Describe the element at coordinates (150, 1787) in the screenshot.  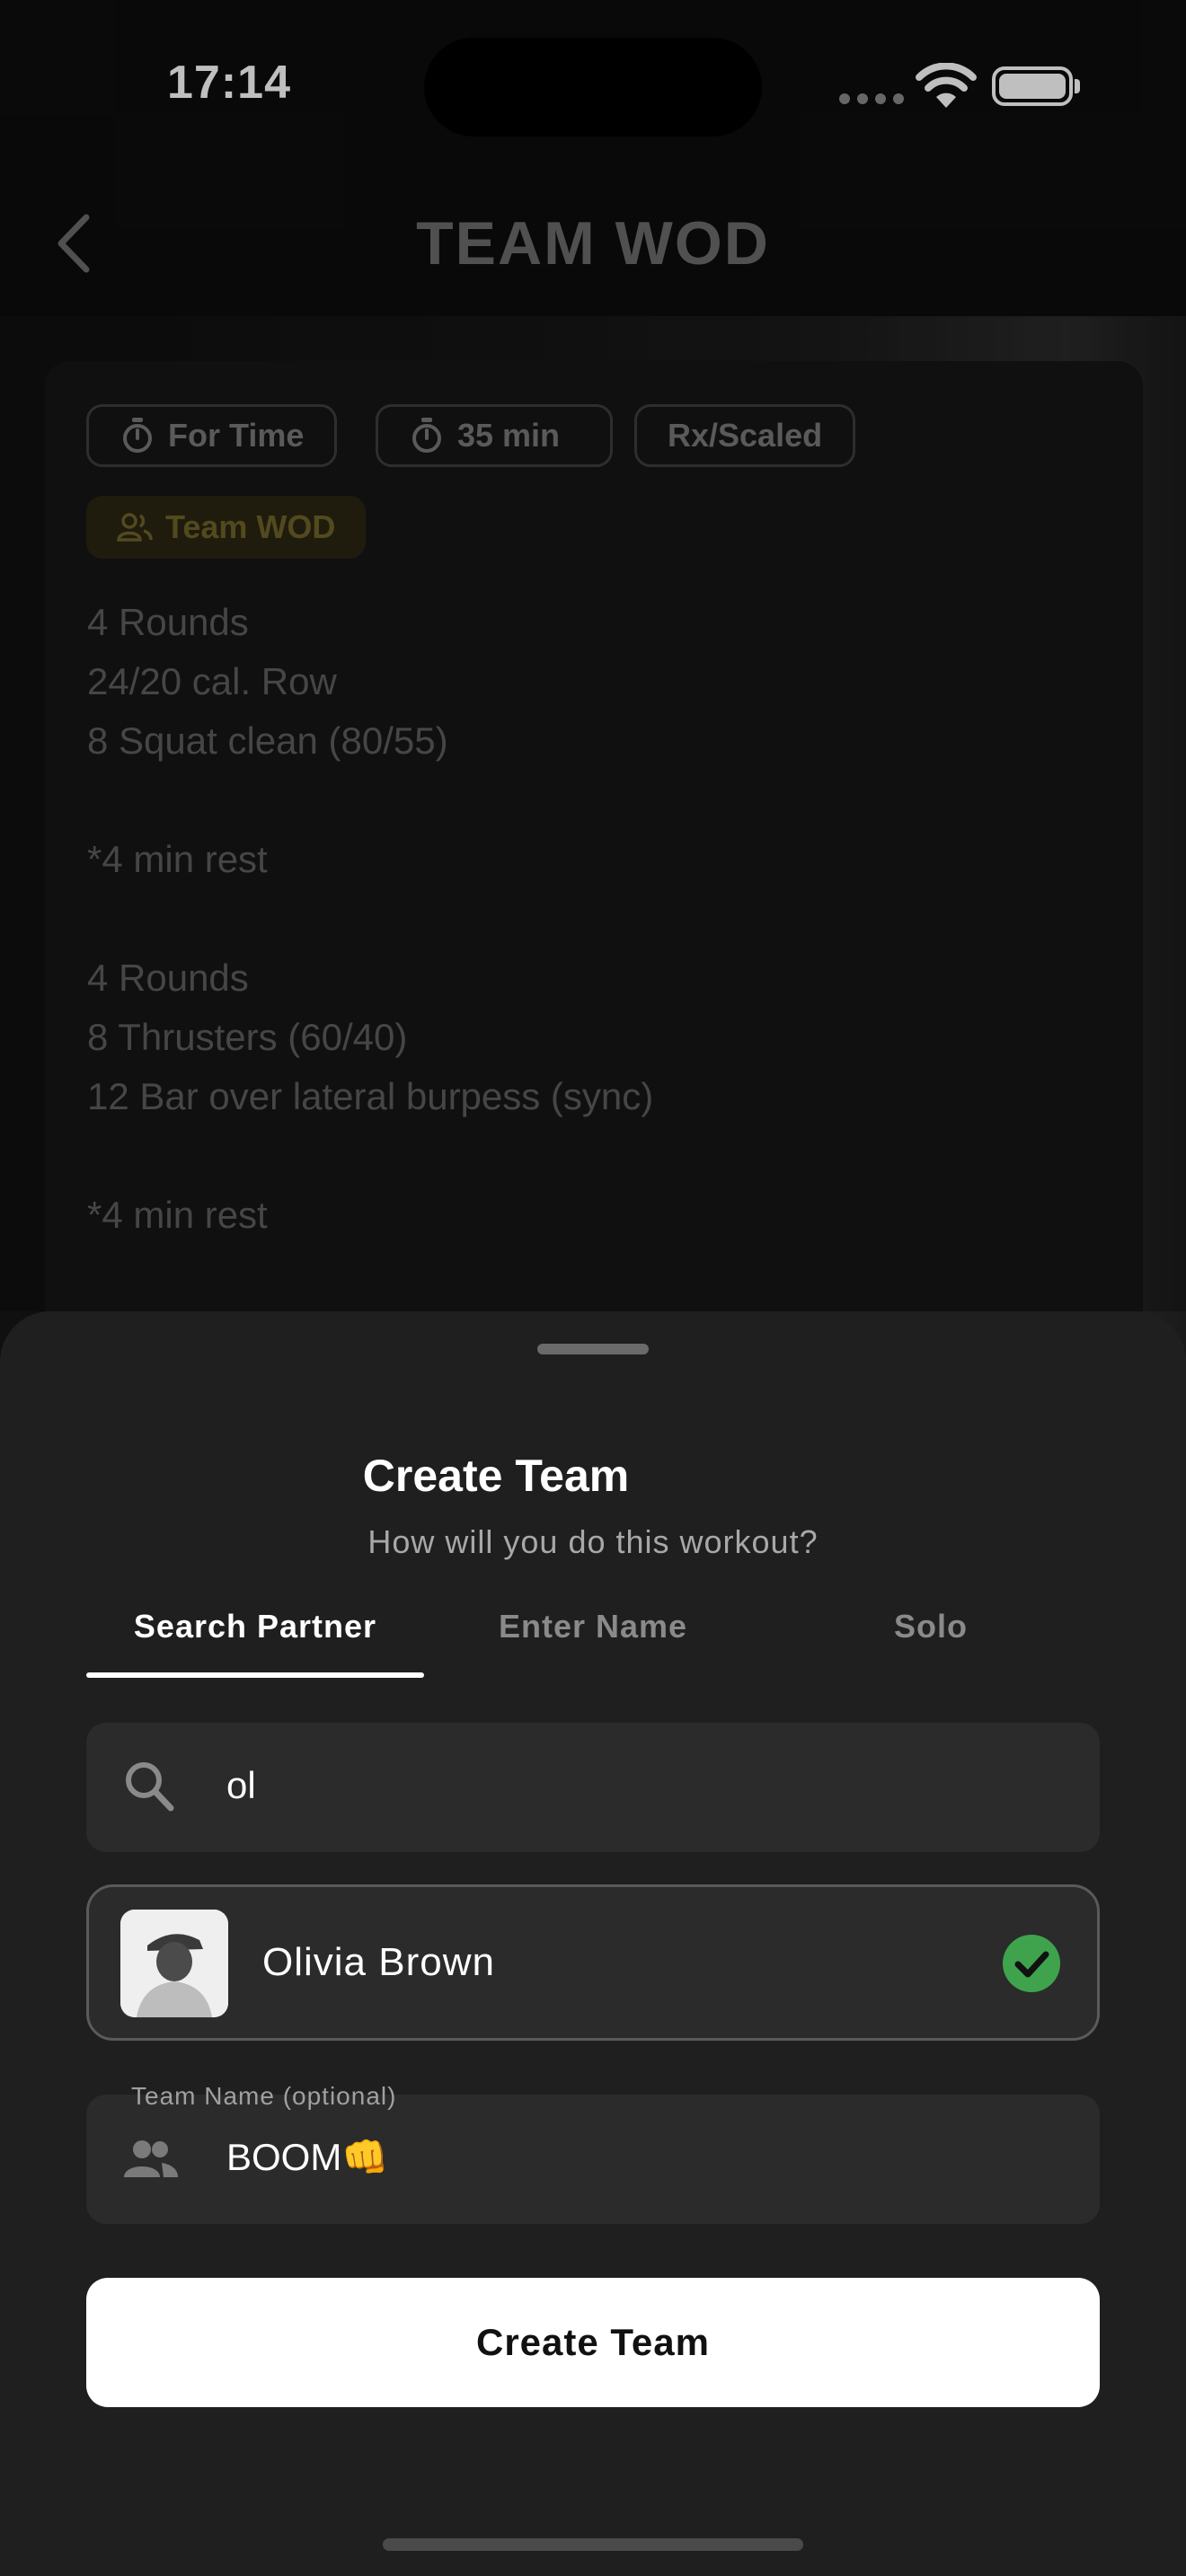
I see `search-icon` at that location.